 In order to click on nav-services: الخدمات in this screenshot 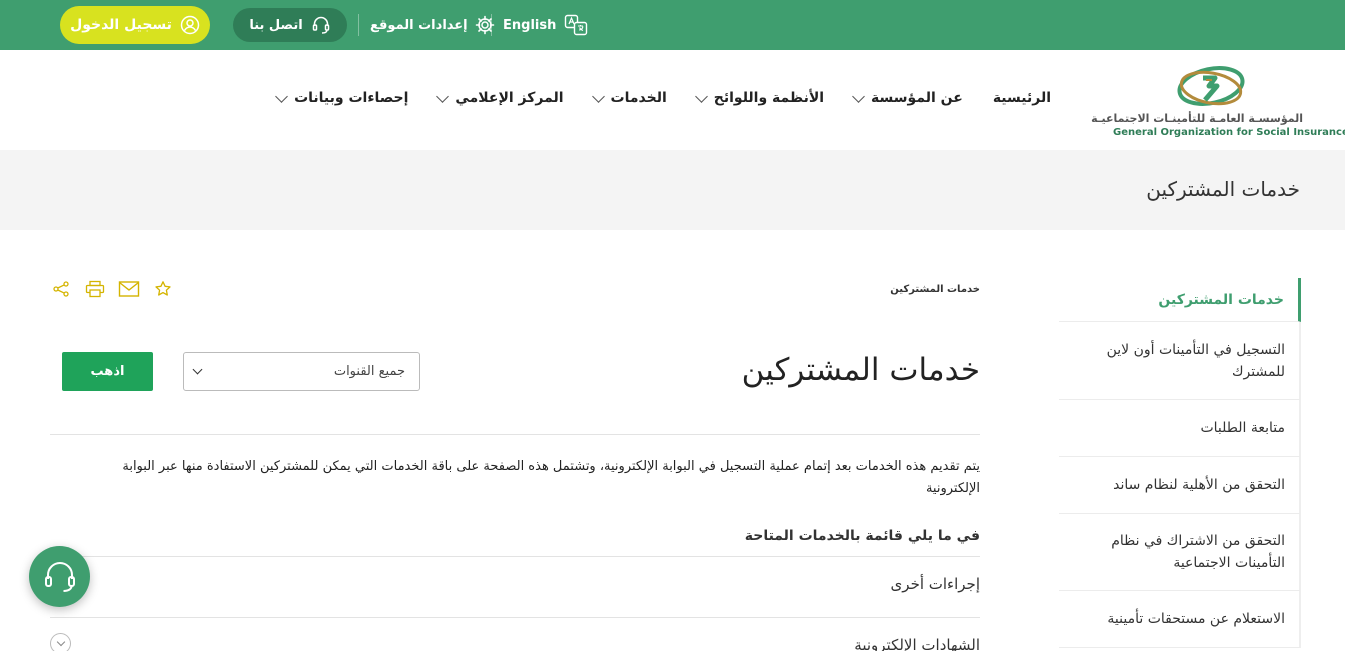, I will do `click(629, 97)`.